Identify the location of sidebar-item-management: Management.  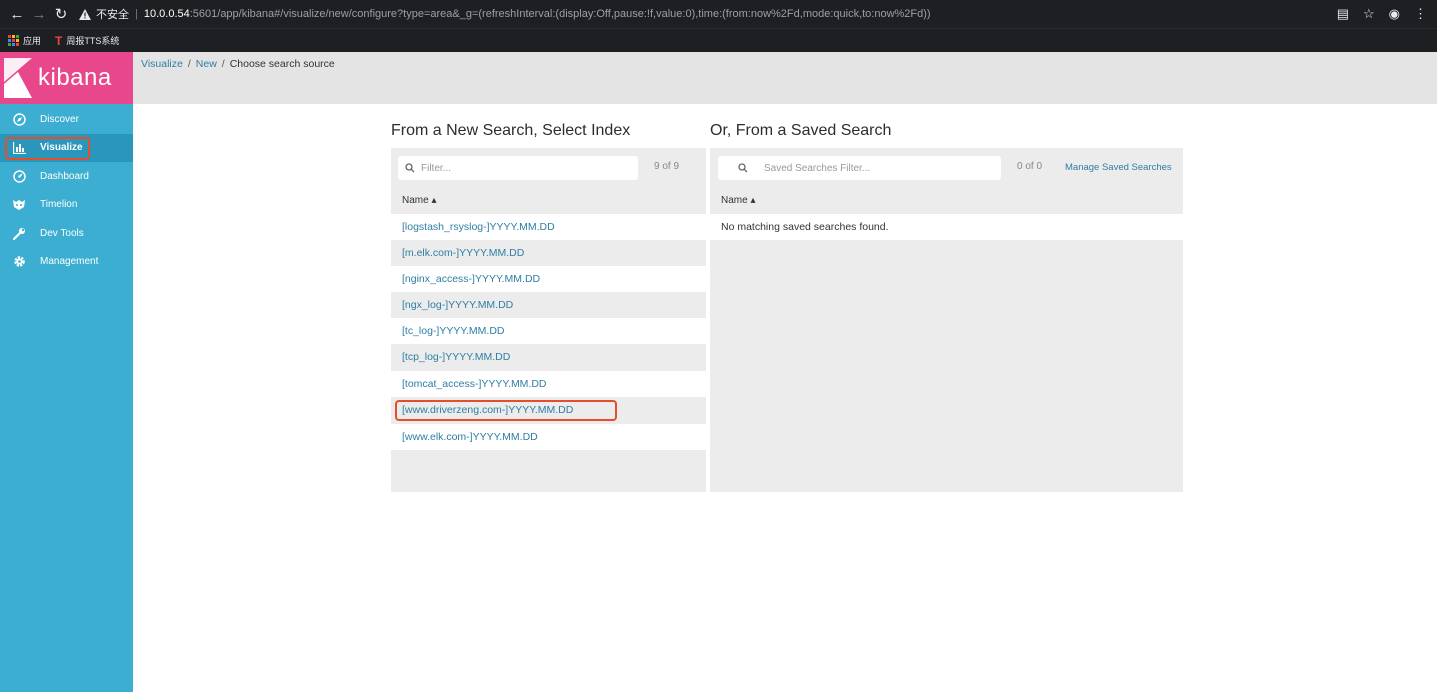
(66, 262).